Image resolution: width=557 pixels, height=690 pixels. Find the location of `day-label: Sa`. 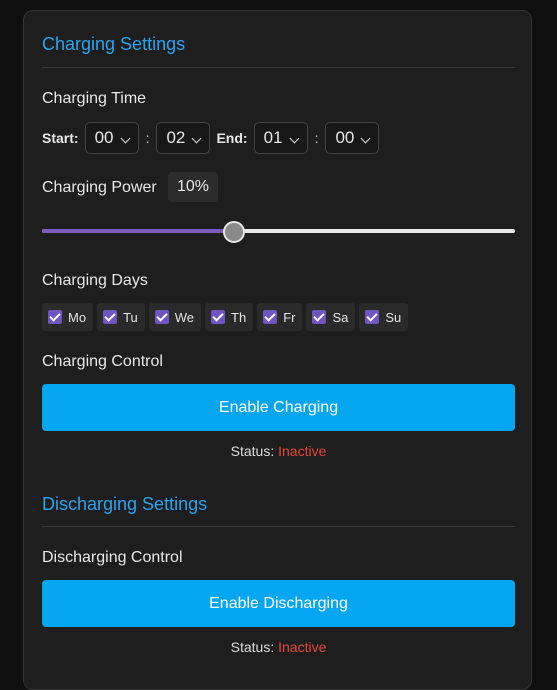

day-label: Sa is located at coordinates (340, 317).